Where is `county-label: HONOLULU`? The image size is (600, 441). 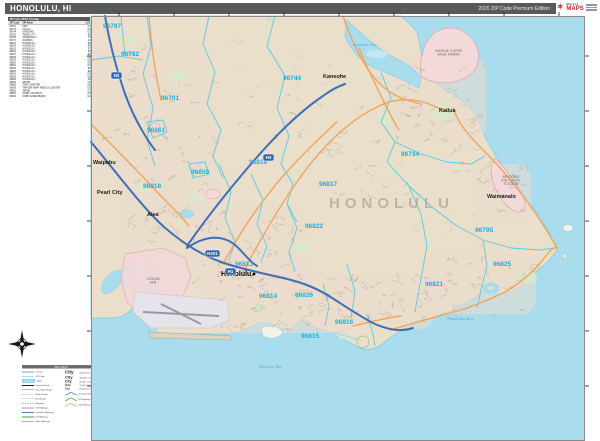 county-label: HONOLULU is located at coordinates (391, 203).